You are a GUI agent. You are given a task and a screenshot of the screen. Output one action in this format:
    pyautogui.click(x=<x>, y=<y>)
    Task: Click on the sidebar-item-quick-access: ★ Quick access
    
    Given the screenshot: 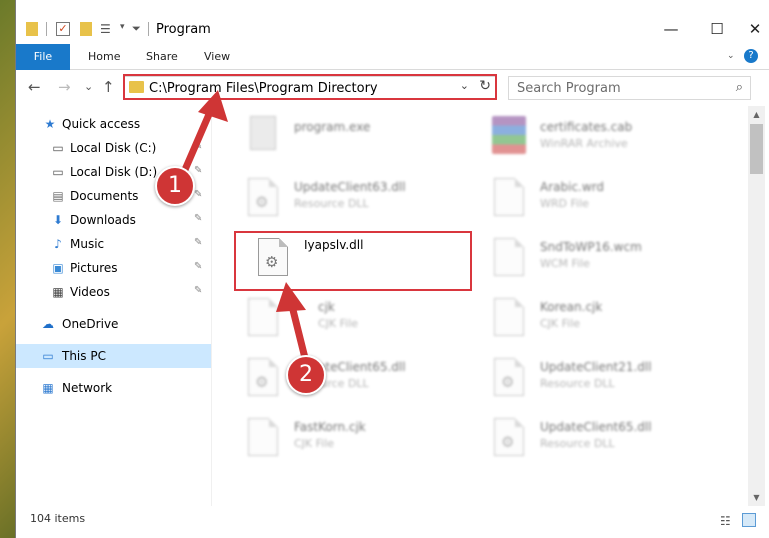 What is the action you would take?
    pyautogui.click(x=113, y=124)
    